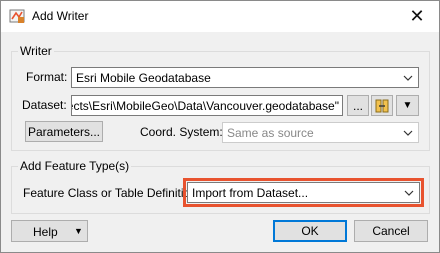 The width and height of the screenshot is (440, 253). What do you see at coordinates (75, 166) in the screenshot?
I see `feature-type-group-title: Add Feature Type(s)` at bounding box center [75, 166].